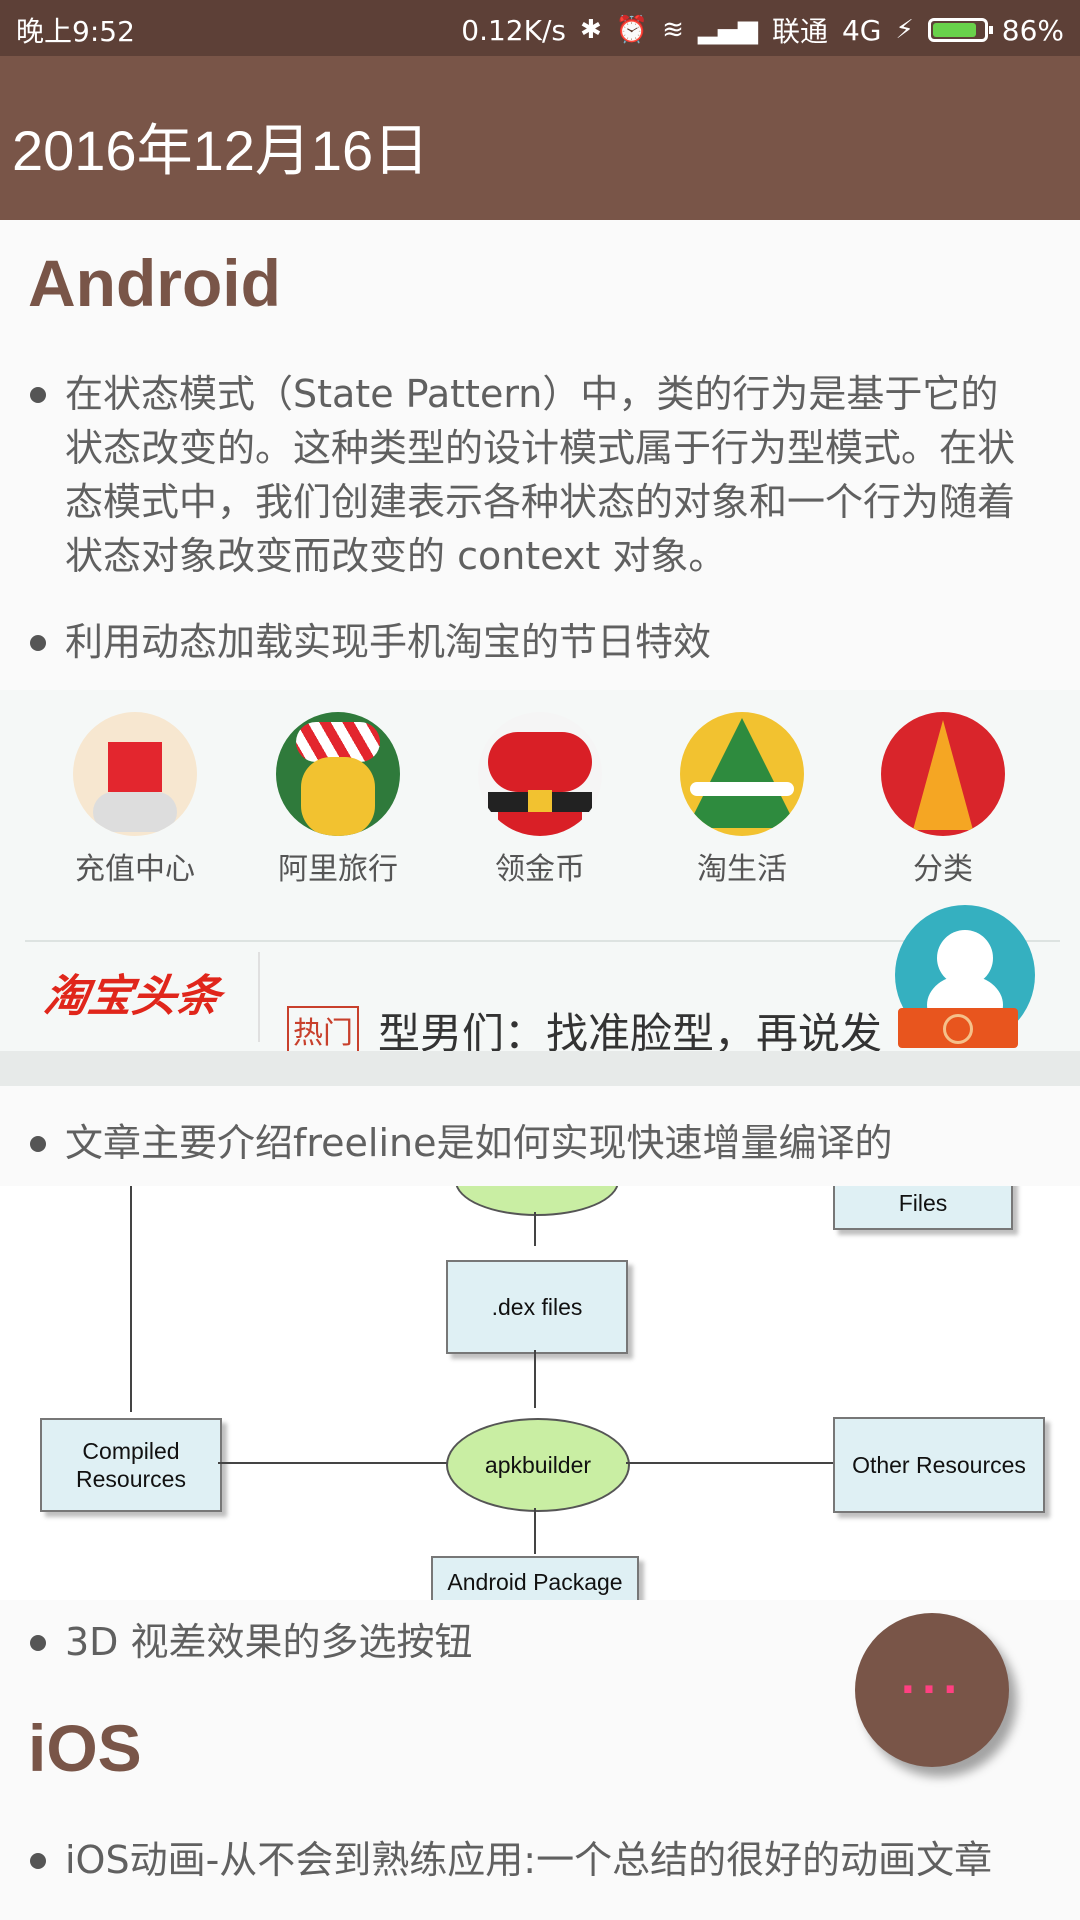 Image resolution: width=1080 pixels, height=1920 pixels. I want to click on status-bar: 晚上9:52 0.12K/s ✱ ⏰ ≋ ▂▄▆ 联通 4G ⚡ 86%, so click(540, 28).